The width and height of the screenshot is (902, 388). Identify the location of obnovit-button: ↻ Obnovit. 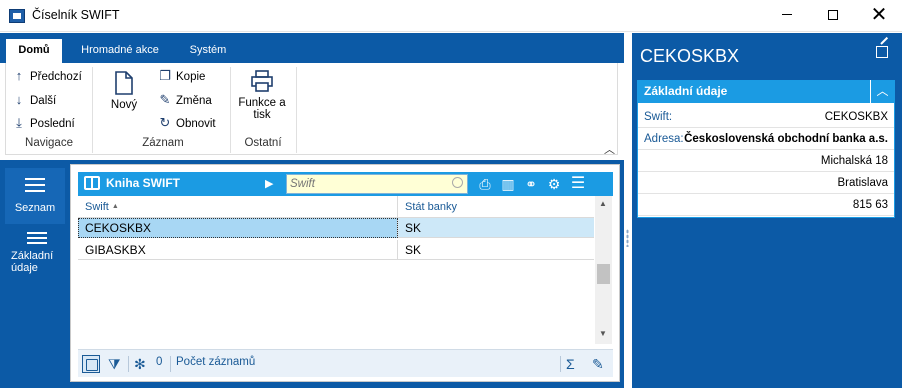
(187, 123).